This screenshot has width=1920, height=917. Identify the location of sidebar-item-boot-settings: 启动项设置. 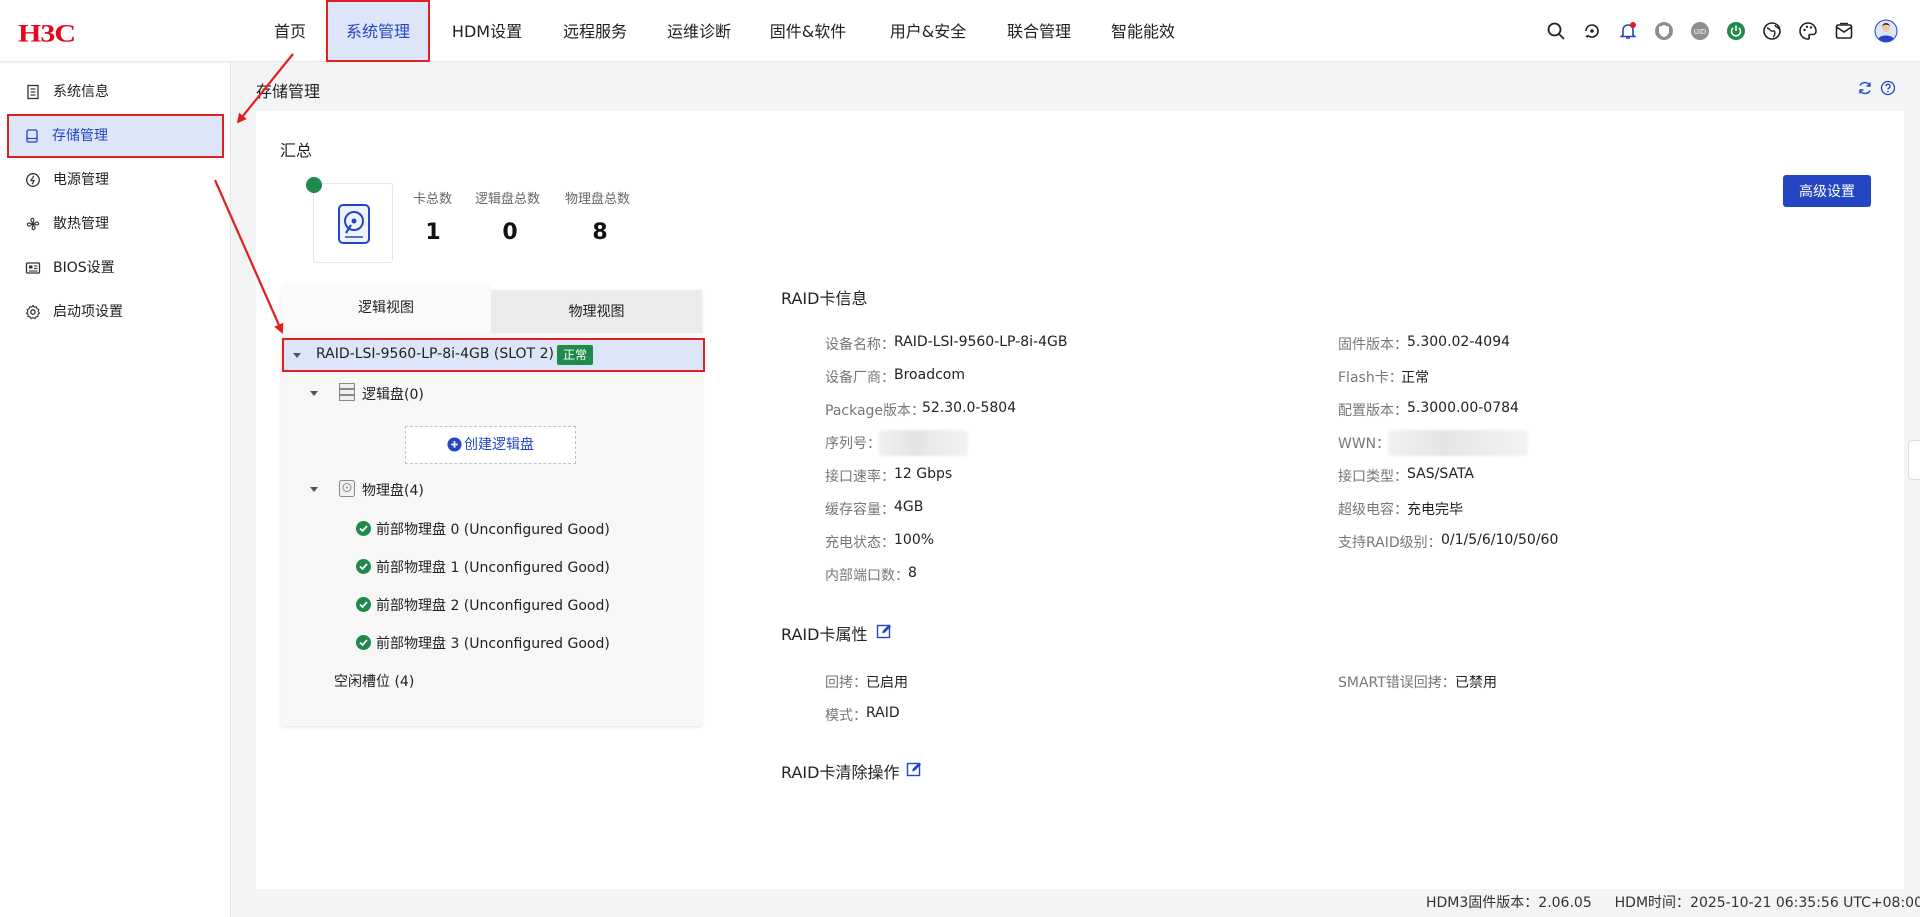
(115, 312).